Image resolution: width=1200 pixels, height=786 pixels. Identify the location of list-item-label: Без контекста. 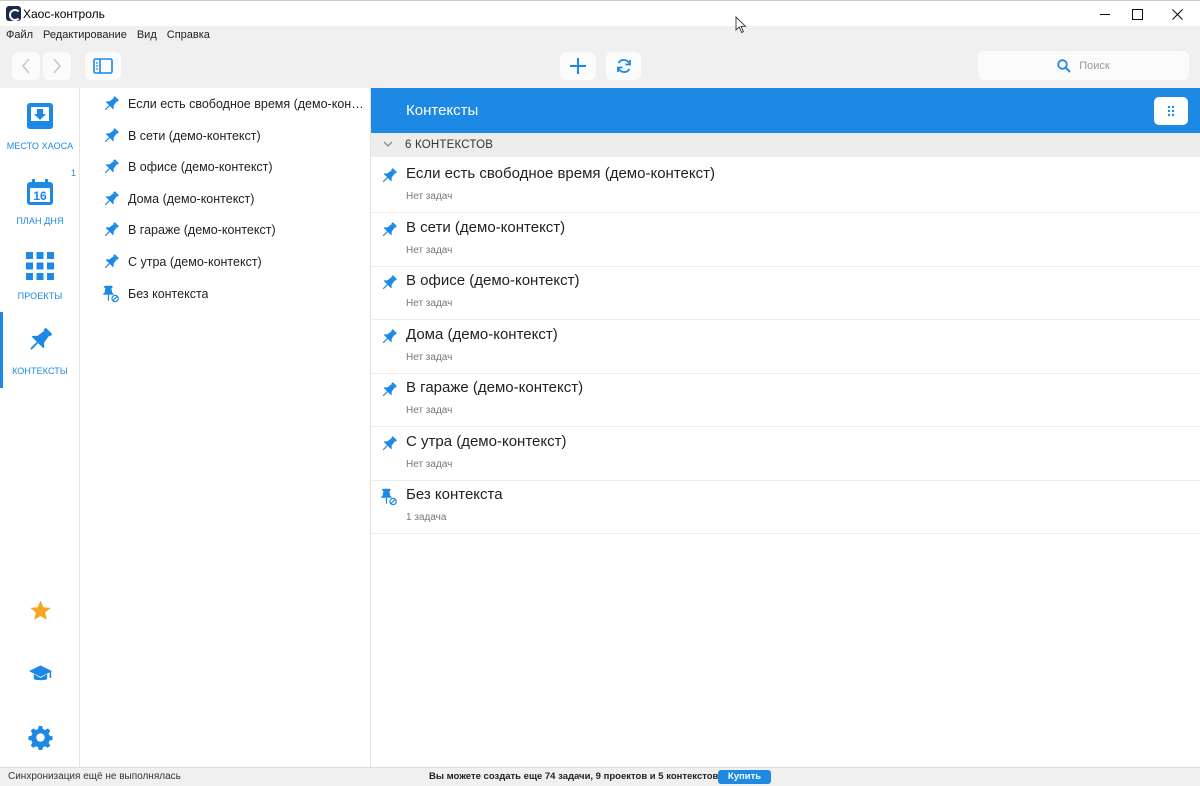
(168, 294).